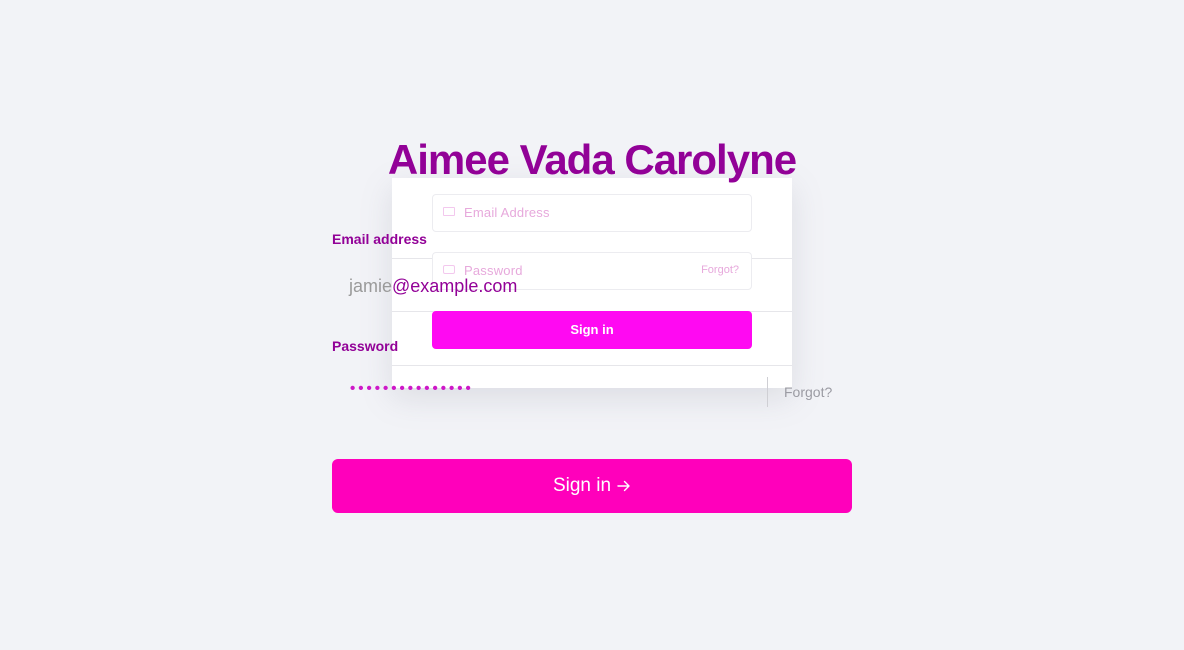 The image size is (1184, 650). I want to click on ghost-signin-button: Sign in, so click(592, 330).